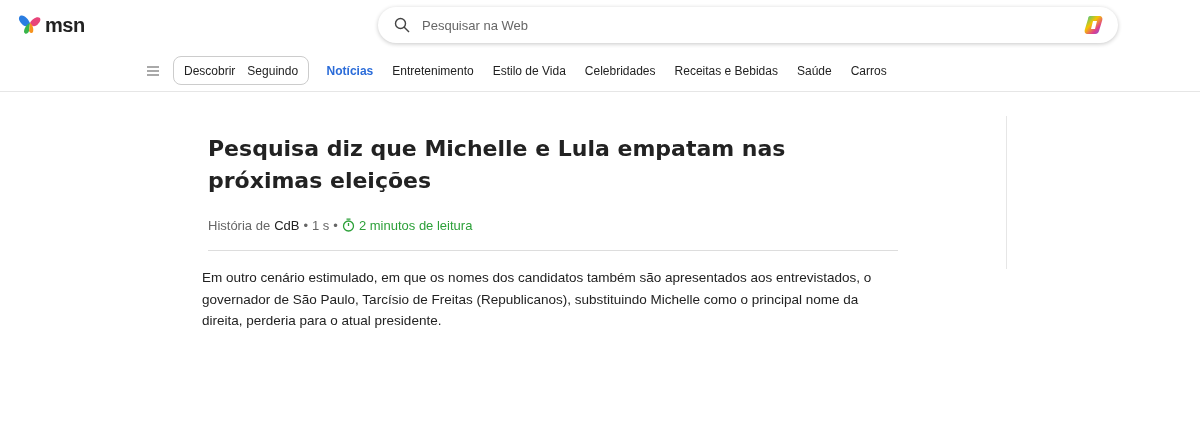 The height and width of the screenshot is (430, 1200). Describe the element at coordinates (869, 70) in the screenshot. I see `nav-tab: Carros` at that location.